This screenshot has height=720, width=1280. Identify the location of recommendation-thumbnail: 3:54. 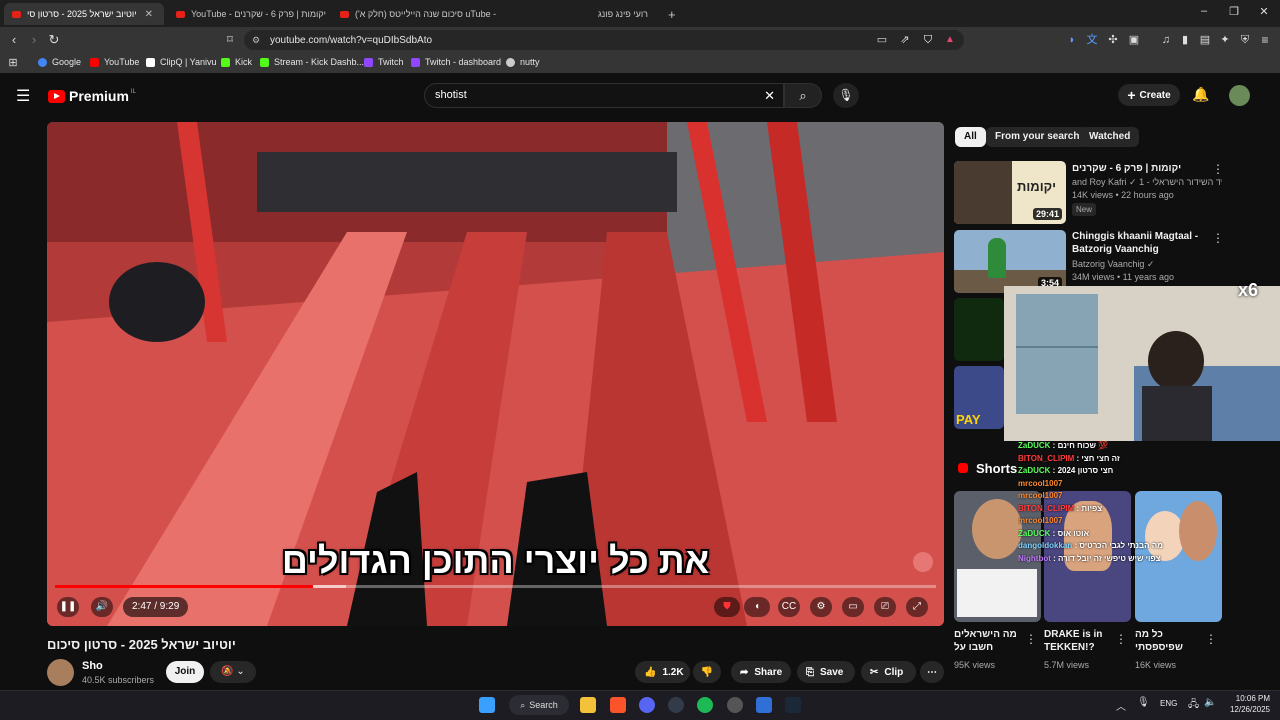
(1010, 261).